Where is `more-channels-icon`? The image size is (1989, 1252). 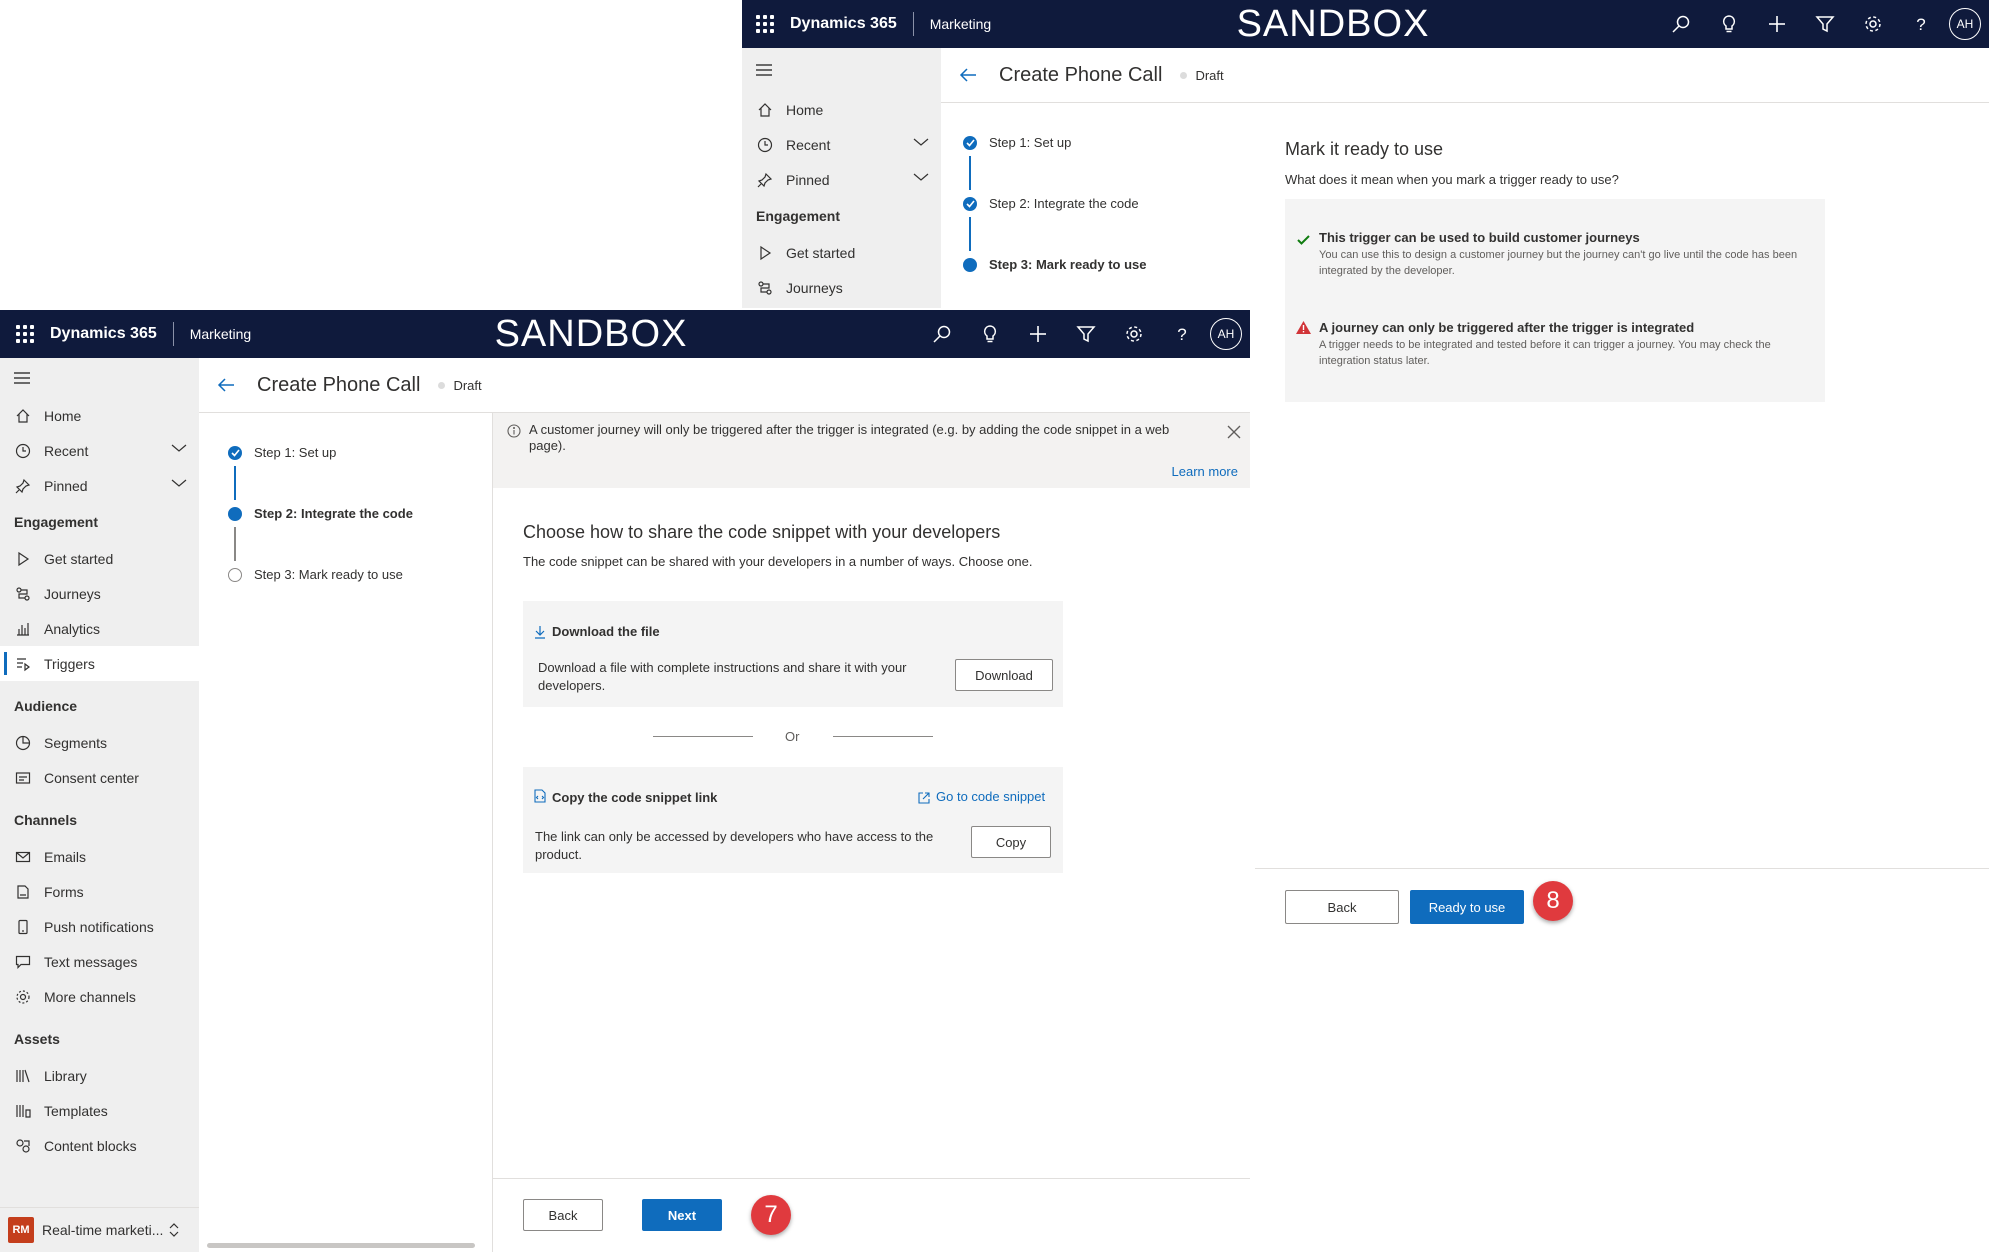 more-channels-icon is located at coordinates (23, 997).